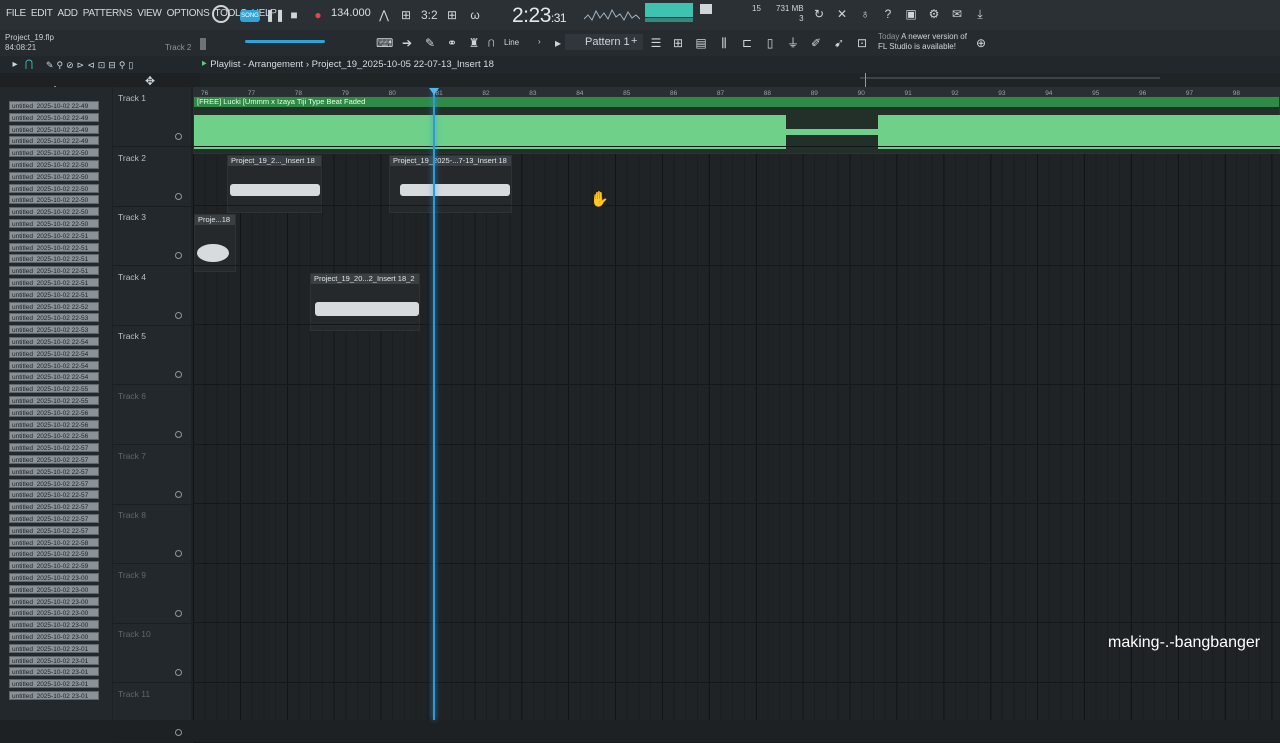 This screenshot has height=743, width=1280. What do you see at coordinates (42, 13) in the screenshot?
I see `menu-edit: EDIT` at bounding box center [42, 13].